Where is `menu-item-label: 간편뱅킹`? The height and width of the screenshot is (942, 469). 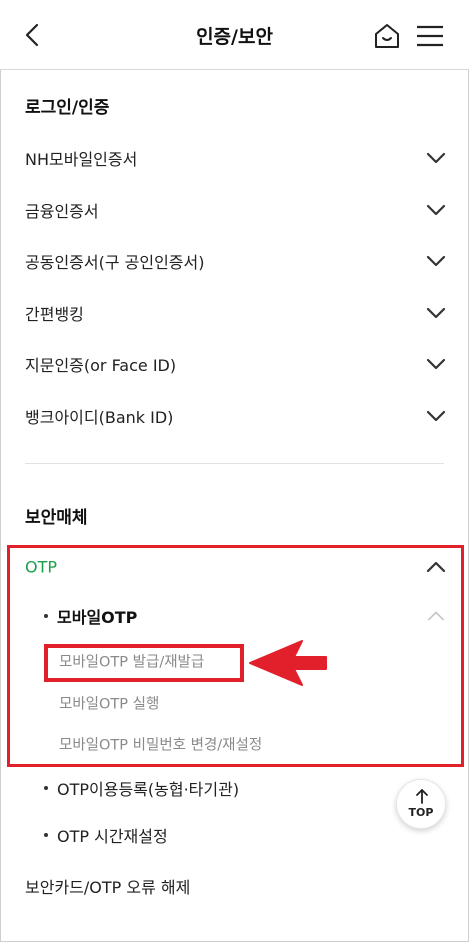
menu-item-label: 간편뱅킹 is located at coordinates (54, 314).